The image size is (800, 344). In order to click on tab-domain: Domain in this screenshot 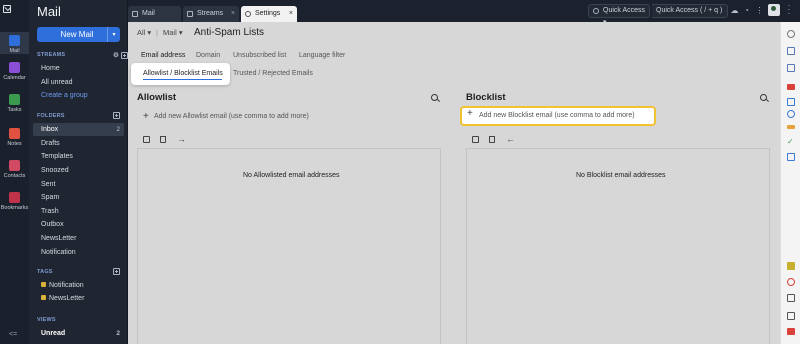, I will do `click(208, 55)`.